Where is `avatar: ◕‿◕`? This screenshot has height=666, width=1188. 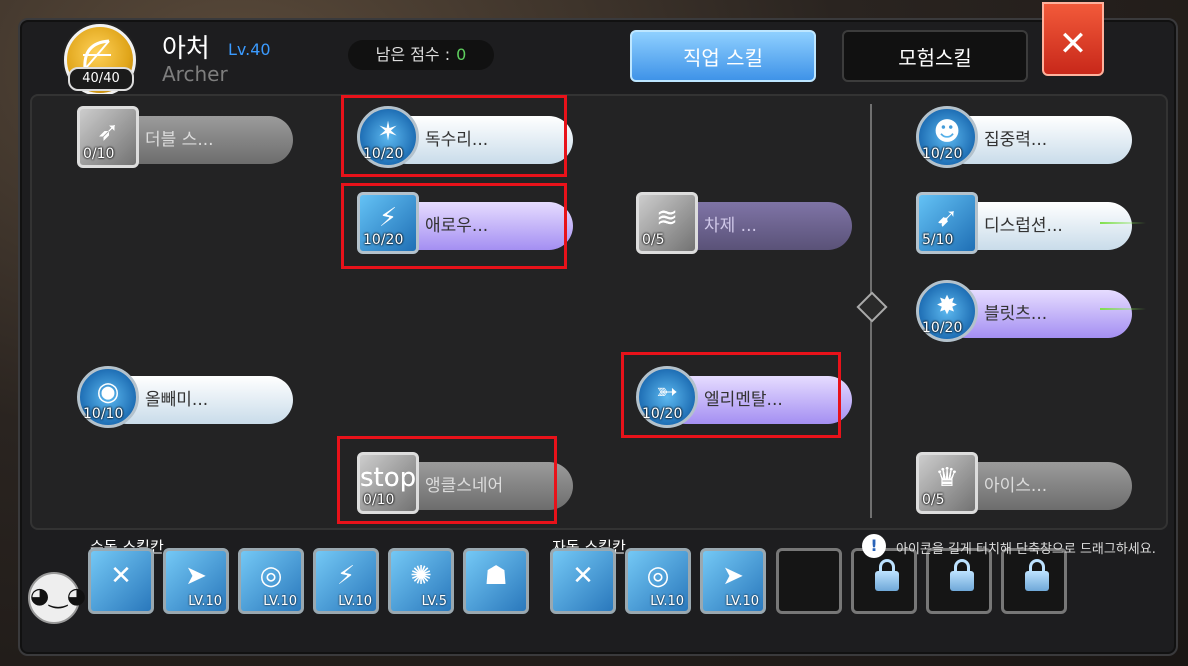
avatar: ◕‿◕ is located at coordinates (57, 598).